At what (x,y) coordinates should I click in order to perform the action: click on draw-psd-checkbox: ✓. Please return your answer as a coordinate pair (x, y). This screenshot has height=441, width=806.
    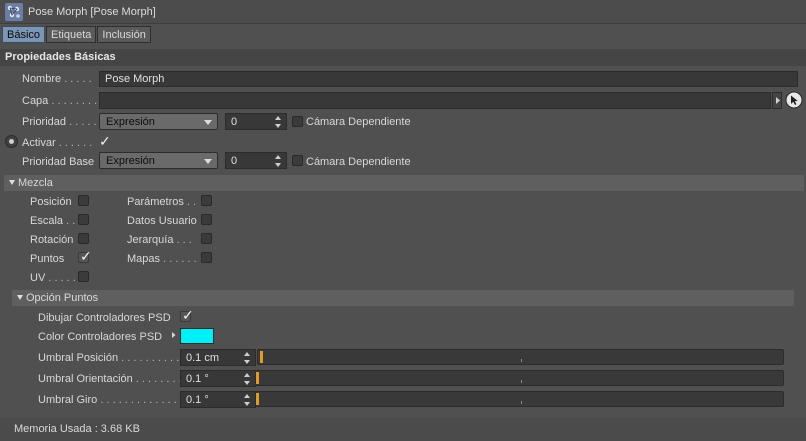
    Looking at the image, I should click on (187, 315).